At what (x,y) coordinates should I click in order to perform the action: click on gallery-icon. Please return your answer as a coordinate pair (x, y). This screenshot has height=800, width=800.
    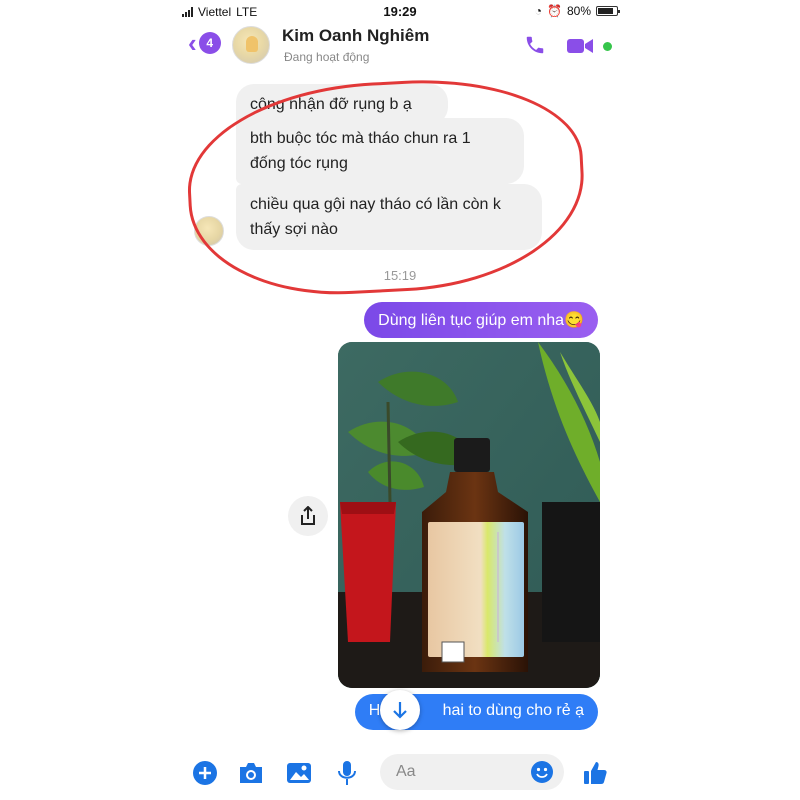
    Looking at the image, I should click on (299, 773).